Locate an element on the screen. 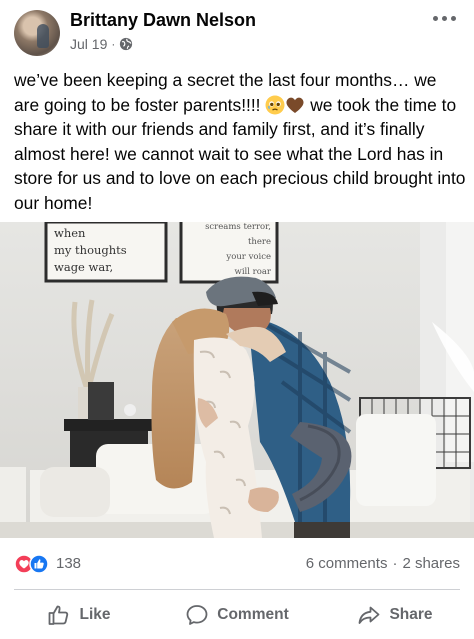  sign-left-line2: my thoughts is located at coordinates (90, 250).